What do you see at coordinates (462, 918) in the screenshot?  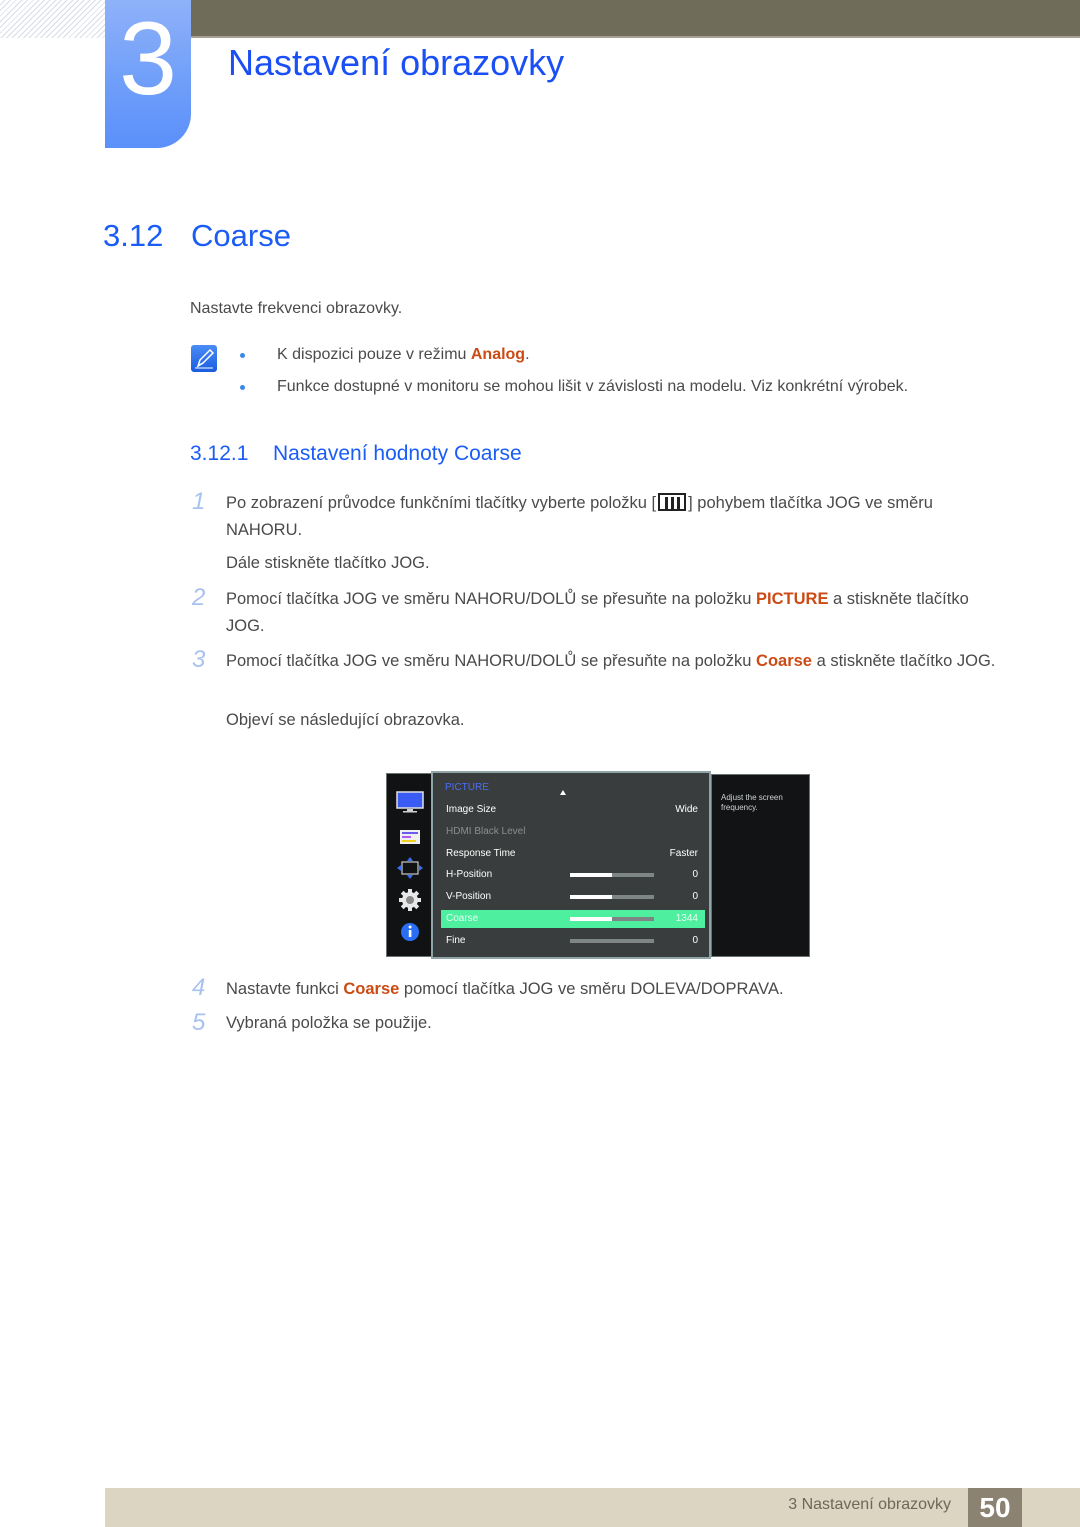 I see `osd-item-label: Coarse` at bounding box center [462, 918].